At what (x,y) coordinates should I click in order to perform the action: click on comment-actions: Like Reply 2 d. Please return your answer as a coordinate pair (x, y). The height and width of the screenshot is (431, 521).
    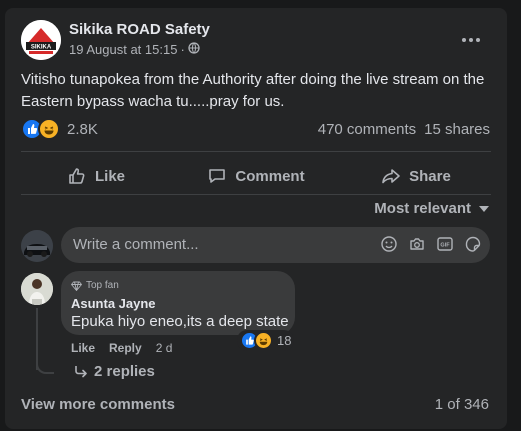
    Looking at the image, I should click on (121, 348).